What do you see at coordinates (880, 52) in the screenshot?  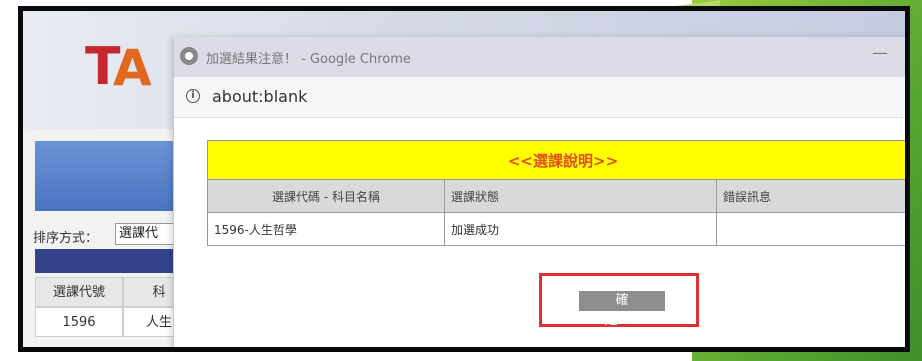 I see `minimize-button: —` at bounding box center [880, 52].